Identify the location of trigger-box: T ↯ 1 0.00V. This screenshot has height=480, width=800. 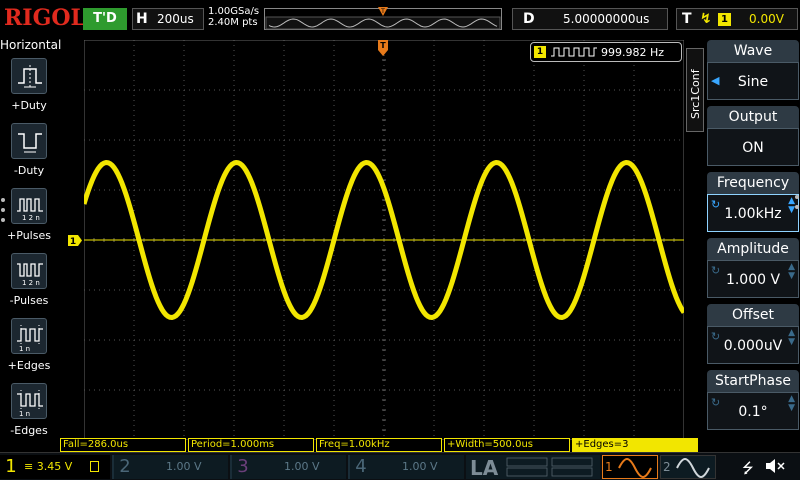
(737, 19).